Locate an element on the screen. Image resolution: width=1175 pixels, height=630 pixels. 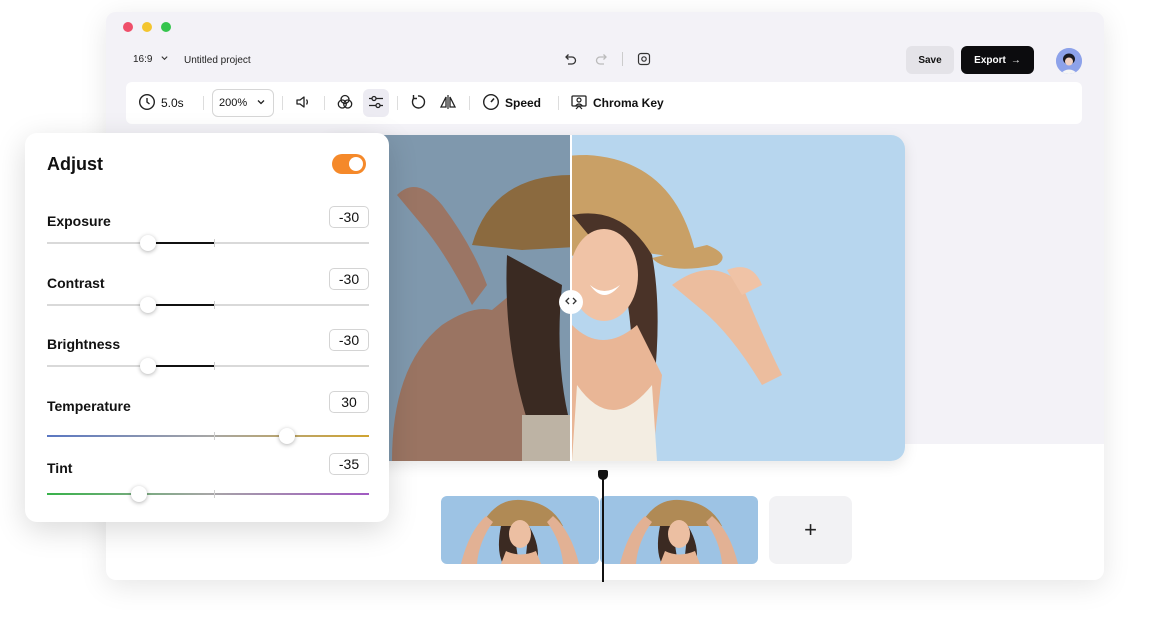
exposure-label: Exposure is located at coordinates (79, 221).